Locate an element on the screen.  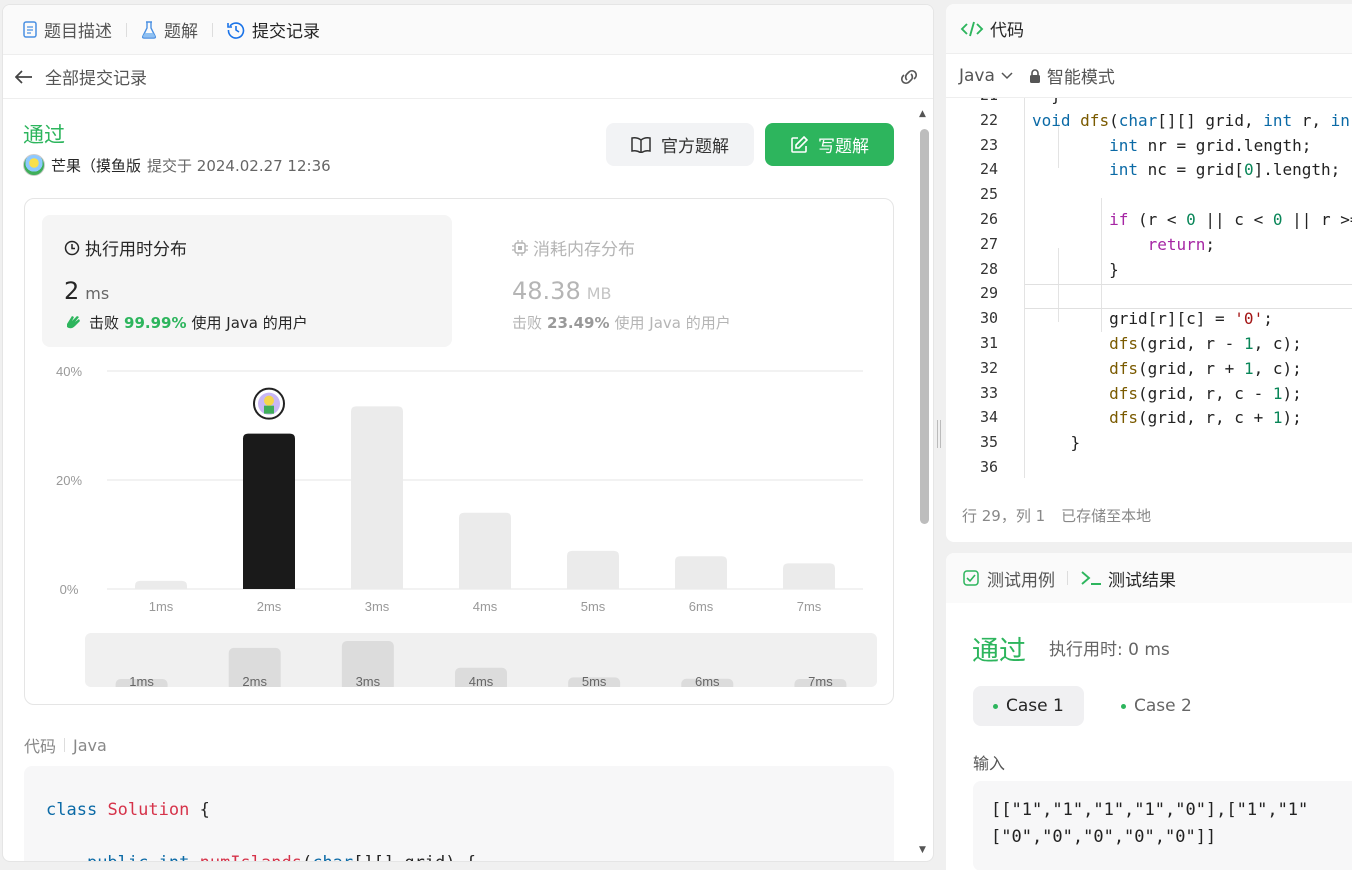
editor-title: 代码 is located at coordinates (1007, 31).